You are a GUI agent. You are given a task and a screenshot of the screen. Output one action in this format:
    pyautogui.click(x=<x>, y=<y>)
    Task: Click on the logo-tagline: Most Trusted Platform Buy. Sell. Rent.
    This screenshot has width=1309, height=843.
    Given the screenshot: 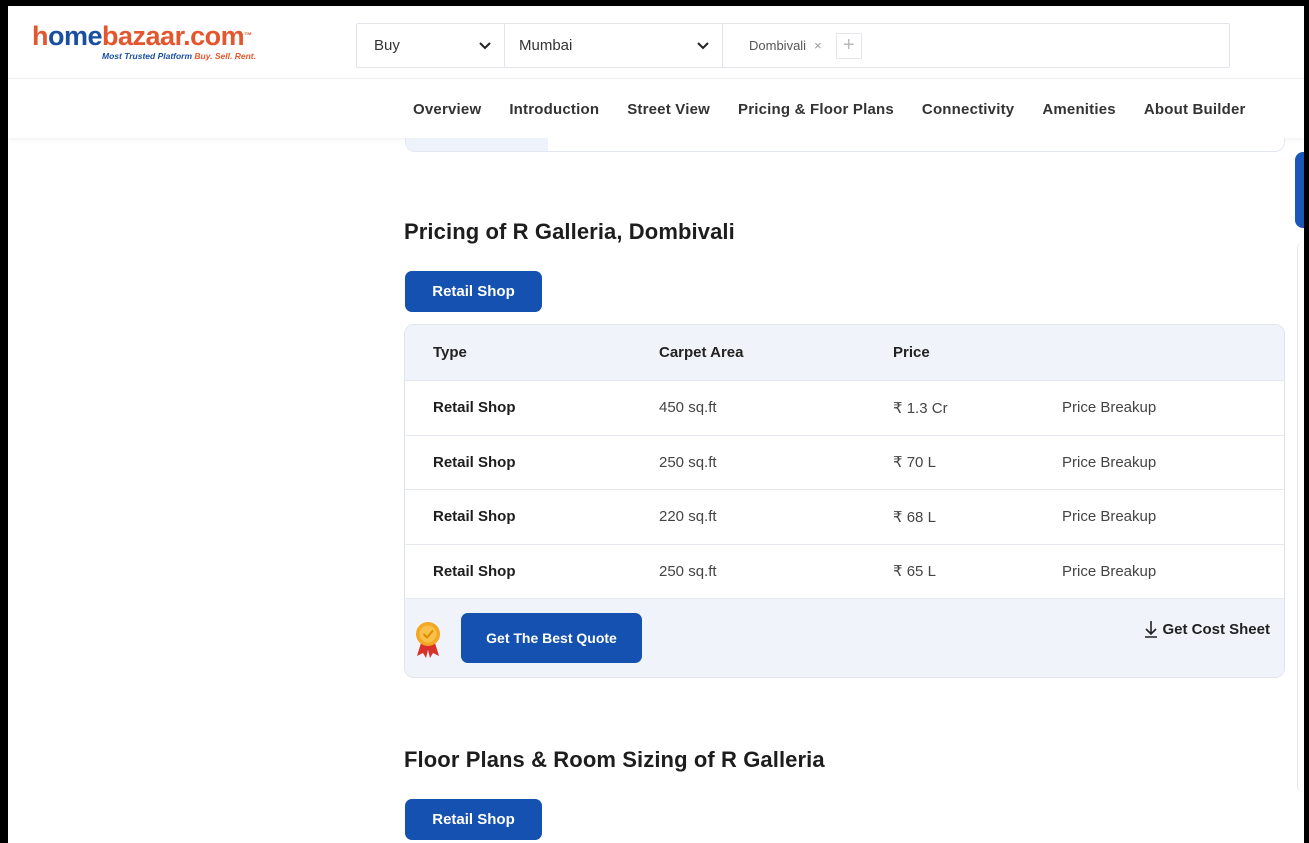 What is the action you would take?
    pyautogui.click(x=179, y=56)
    